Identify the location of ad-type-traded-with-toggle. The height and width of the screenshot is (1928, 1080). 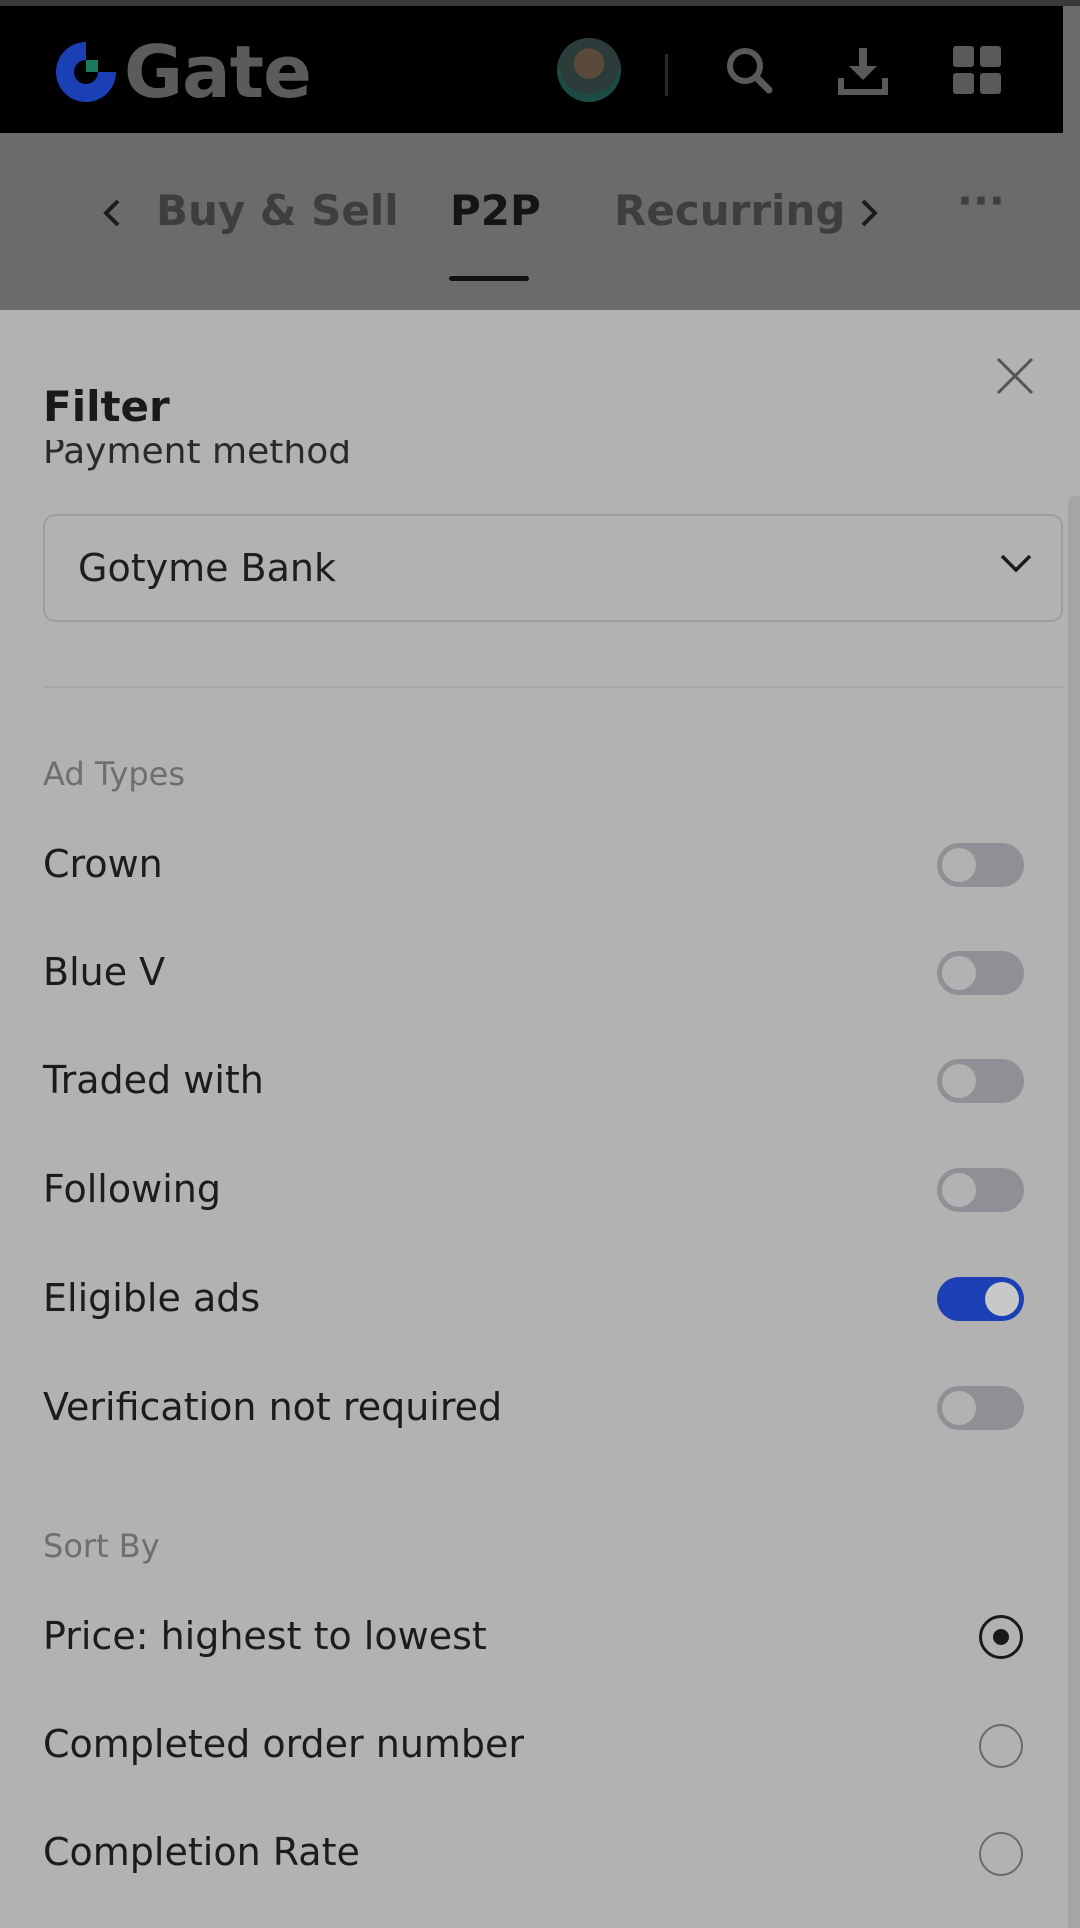
(980, 1081).